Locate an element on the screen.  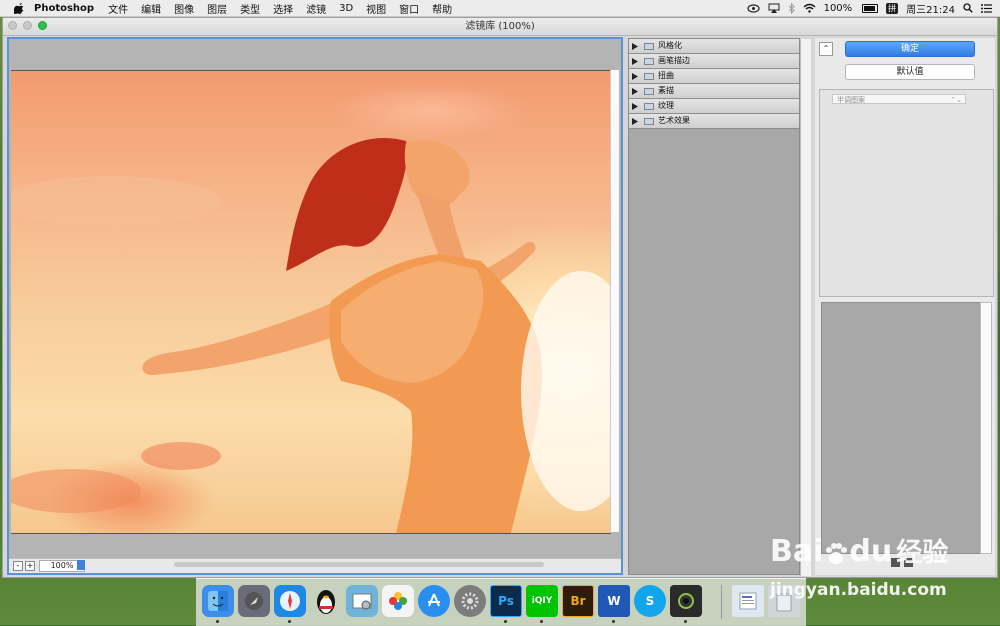
menu-view: 视图 is located at coordinates (376, 8).